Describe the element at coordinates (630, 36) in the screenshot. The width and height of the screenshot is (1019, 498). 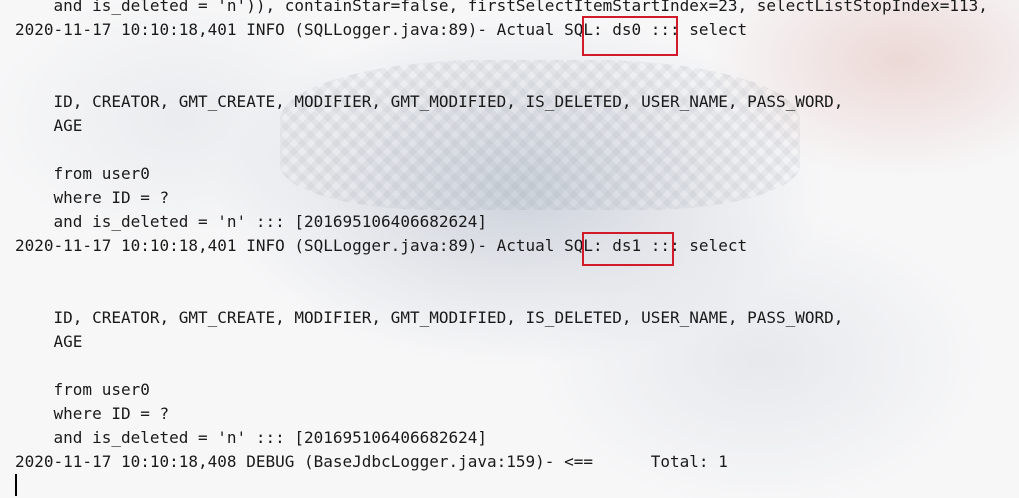
I see `highlight-box-ds0` at that location.